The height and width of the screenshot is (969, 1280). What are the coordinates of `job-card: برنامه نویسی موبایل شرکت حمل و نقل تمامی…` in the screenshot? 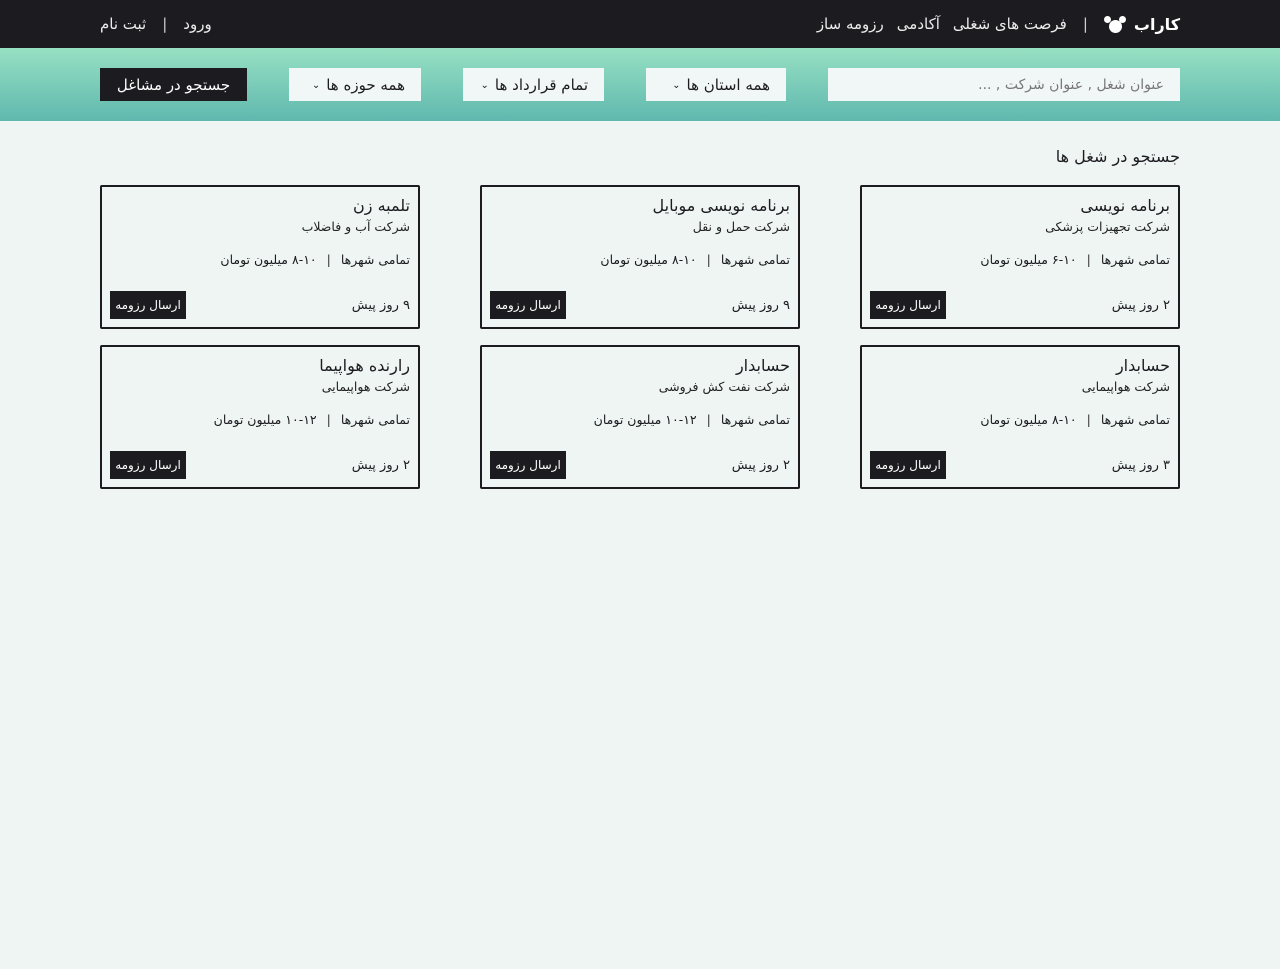 It's located at (640, 257).